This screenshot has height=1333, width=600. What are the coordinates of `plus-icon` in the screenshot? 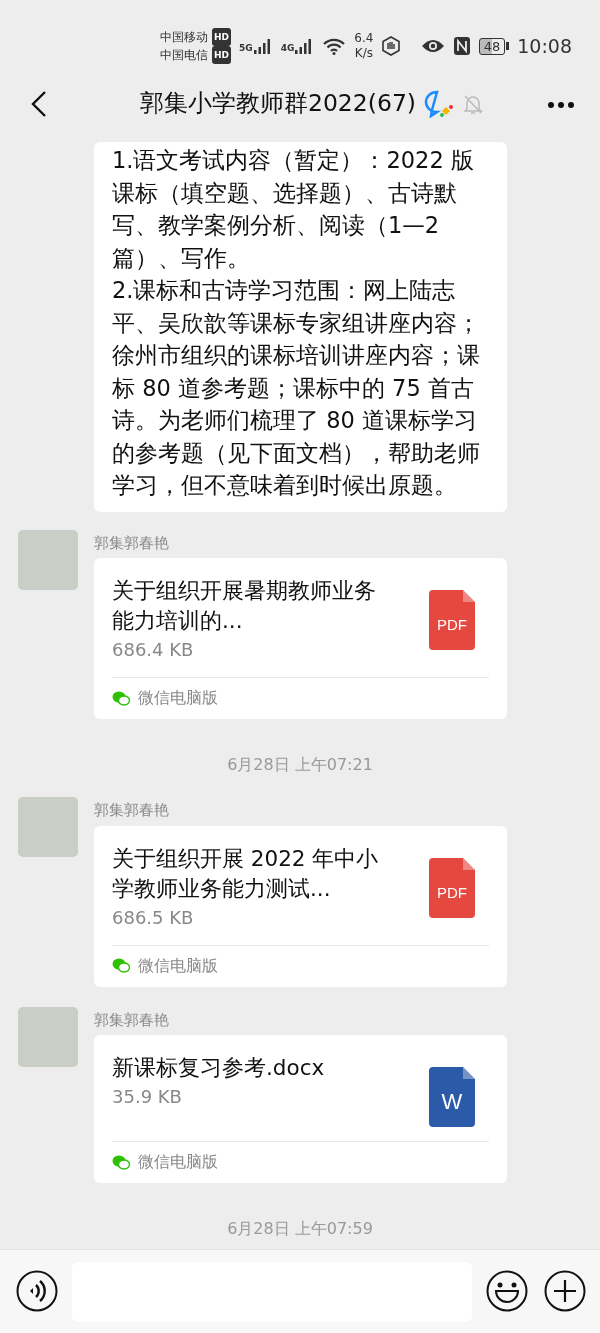 It's located at (565, 1291).